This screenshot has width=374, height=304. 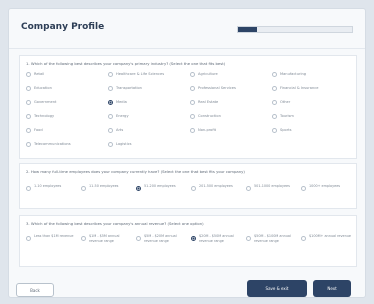 What do you see at coordinates (248, 29) in the screenshot?
I see `progress-fill` at bounding box center [248, 29].